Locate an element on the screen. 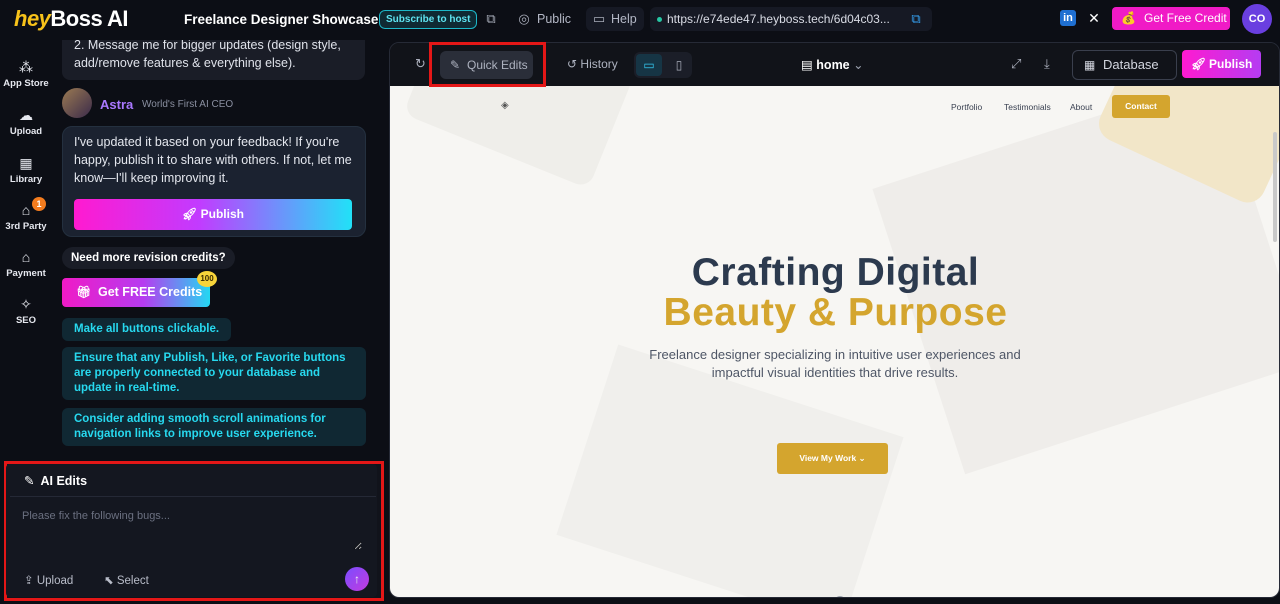 The width and height of the screenshot is (1280, 604). site-nav-about: About is located at coordinates (1081, 107).